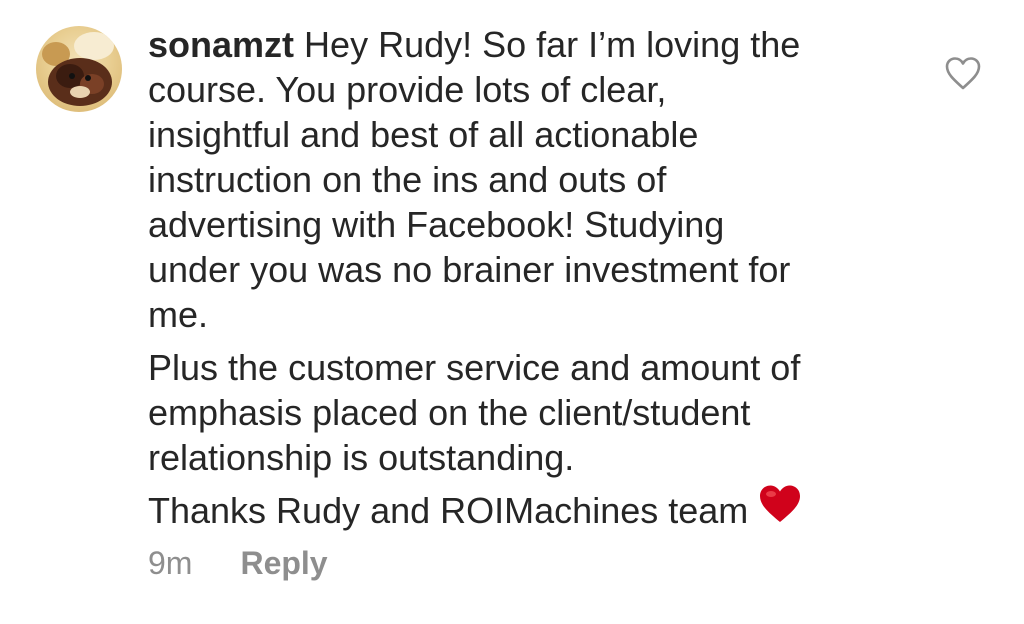 This screenshot has width=1024, height=624. Describe the element at coordinates (436, 224) in the screenshot. I see `comment-line: advertising with Facebook! Studying` at that location.